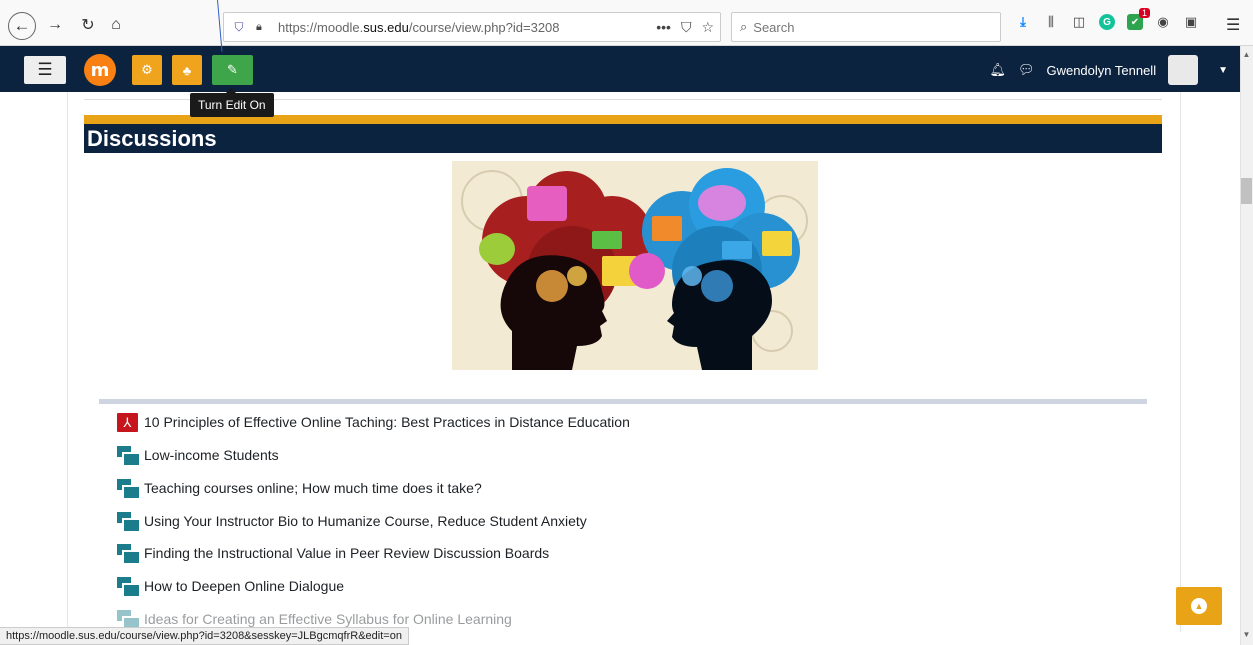 This screenshot has width=1253, height=645. What do you see at coordinates (127, 422) in the screenshot?
I see `pdf-icon: ⅄` at bounding box center [127, 422].